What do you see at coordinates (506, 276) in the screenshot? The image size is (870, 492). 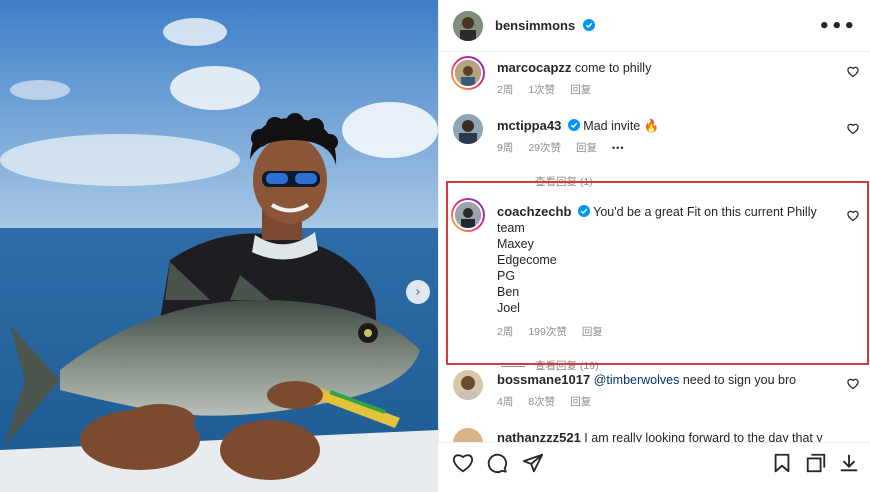 I see `comment-text-line: PG` at bounding box center [506, 276].